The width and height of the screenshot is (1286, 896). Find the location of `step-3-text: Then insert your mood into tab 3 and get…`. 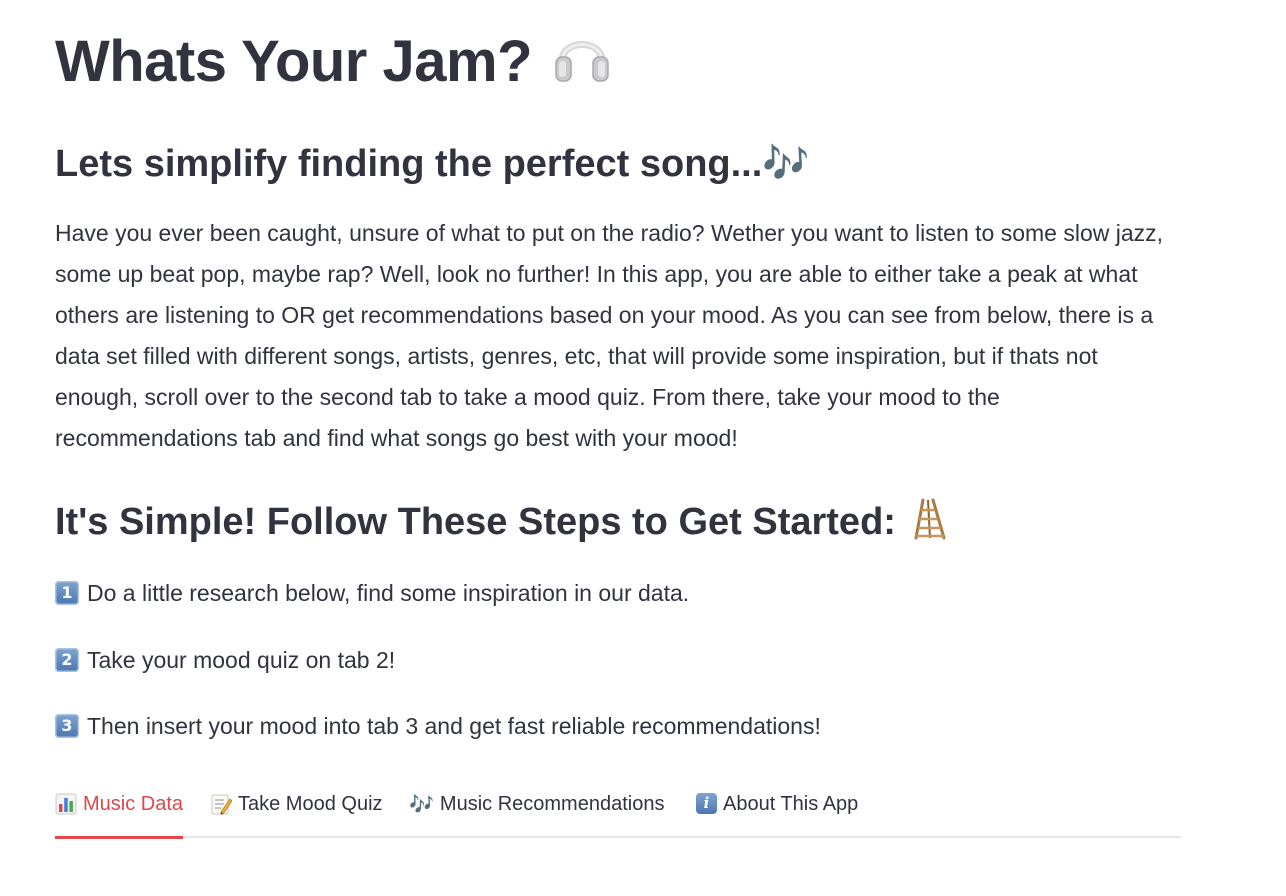

step-3-text: Then insert your mood into tab 3 and get… is located at coordinates (454, 726).